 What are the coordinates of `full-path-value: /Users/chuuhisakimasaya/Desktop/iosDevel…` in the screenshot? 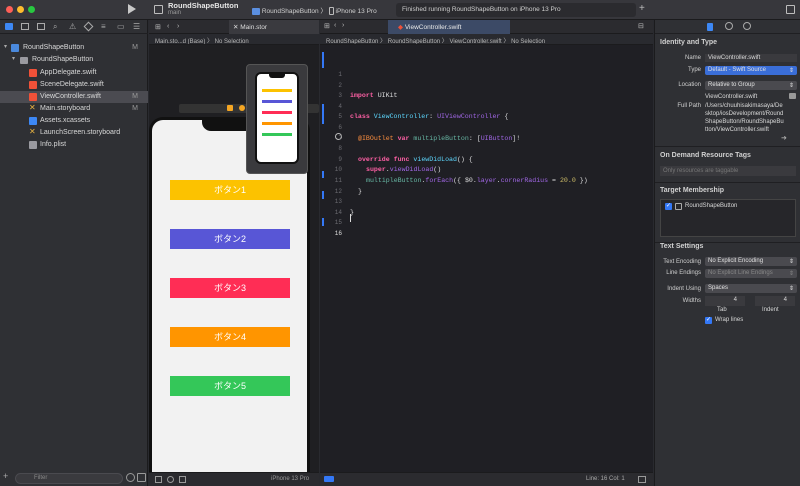 It's located at (744, 118).